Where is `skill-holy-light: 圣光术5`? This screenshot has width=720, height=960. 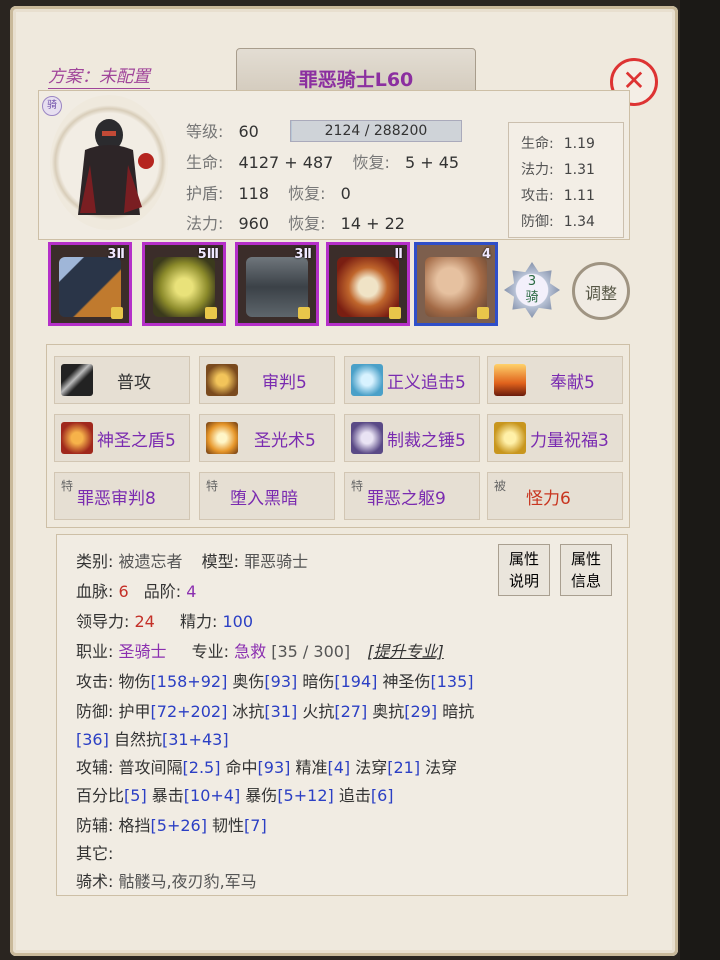
skill-holy-light: 圣光术5 is located at coordinates (267, 438).